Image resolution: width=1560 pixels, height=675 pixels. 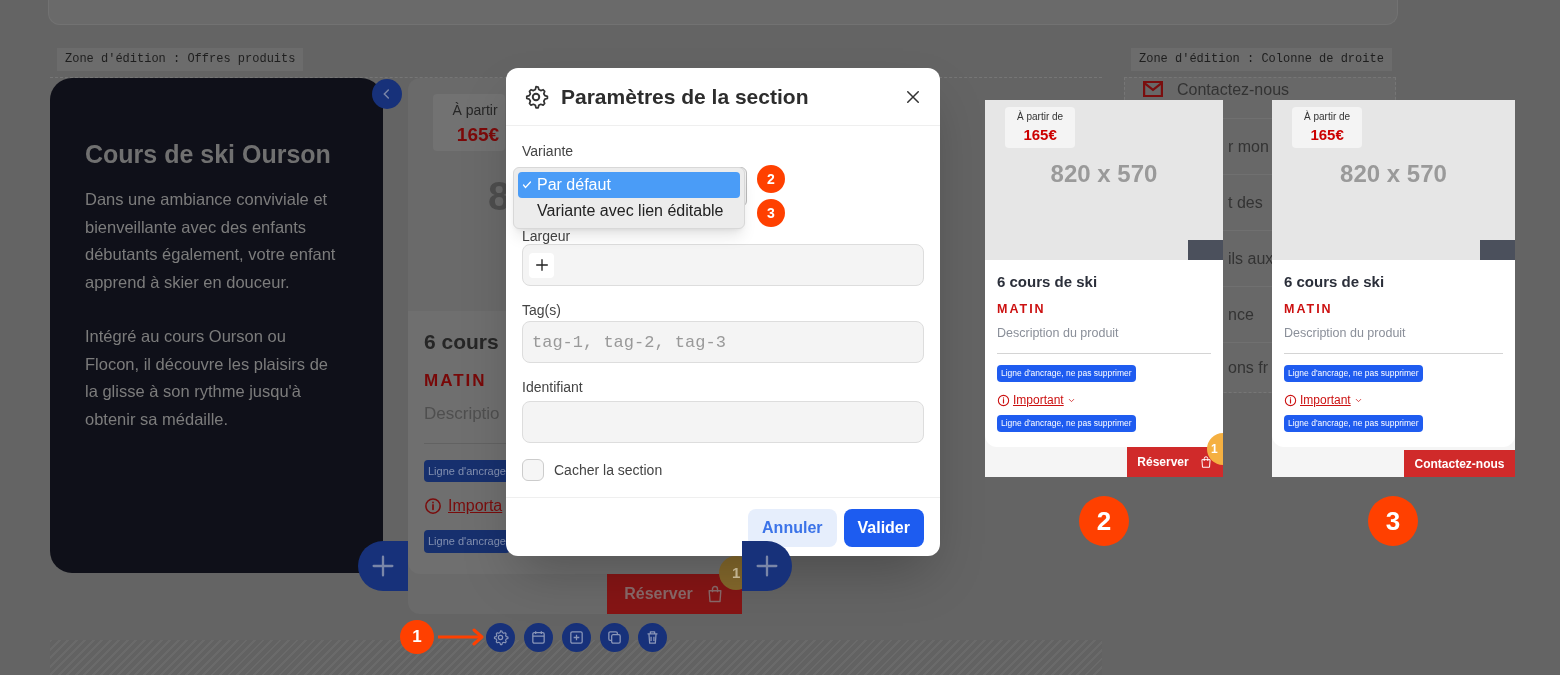 What do you see at coordinates (548, 151) in the screenshot?
I see `field-label: Variante` at bounding box center [548, 151].